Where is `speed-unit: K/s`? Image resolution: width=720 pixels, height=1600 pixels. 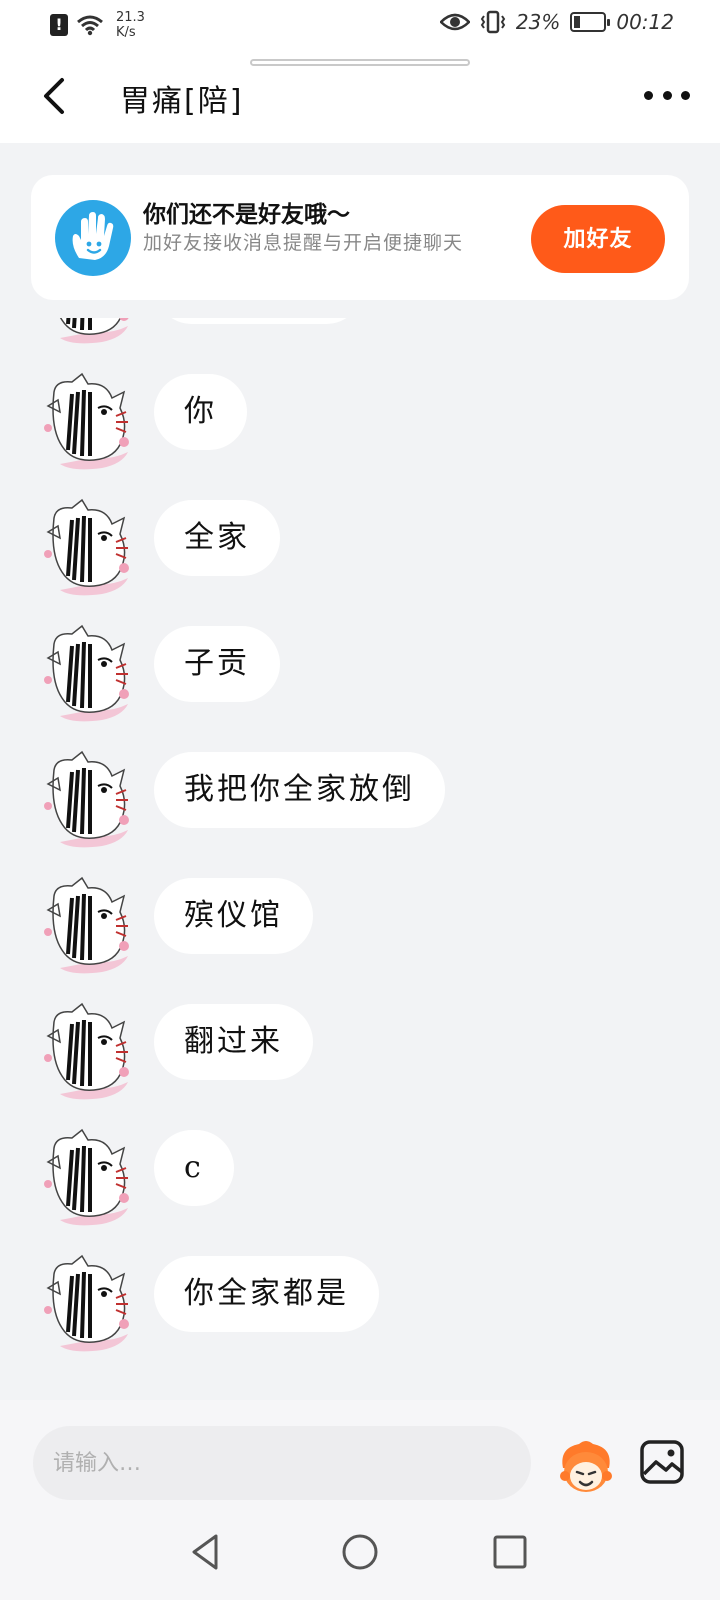 speed-unit: K/s is located at coordinates (126, 32).